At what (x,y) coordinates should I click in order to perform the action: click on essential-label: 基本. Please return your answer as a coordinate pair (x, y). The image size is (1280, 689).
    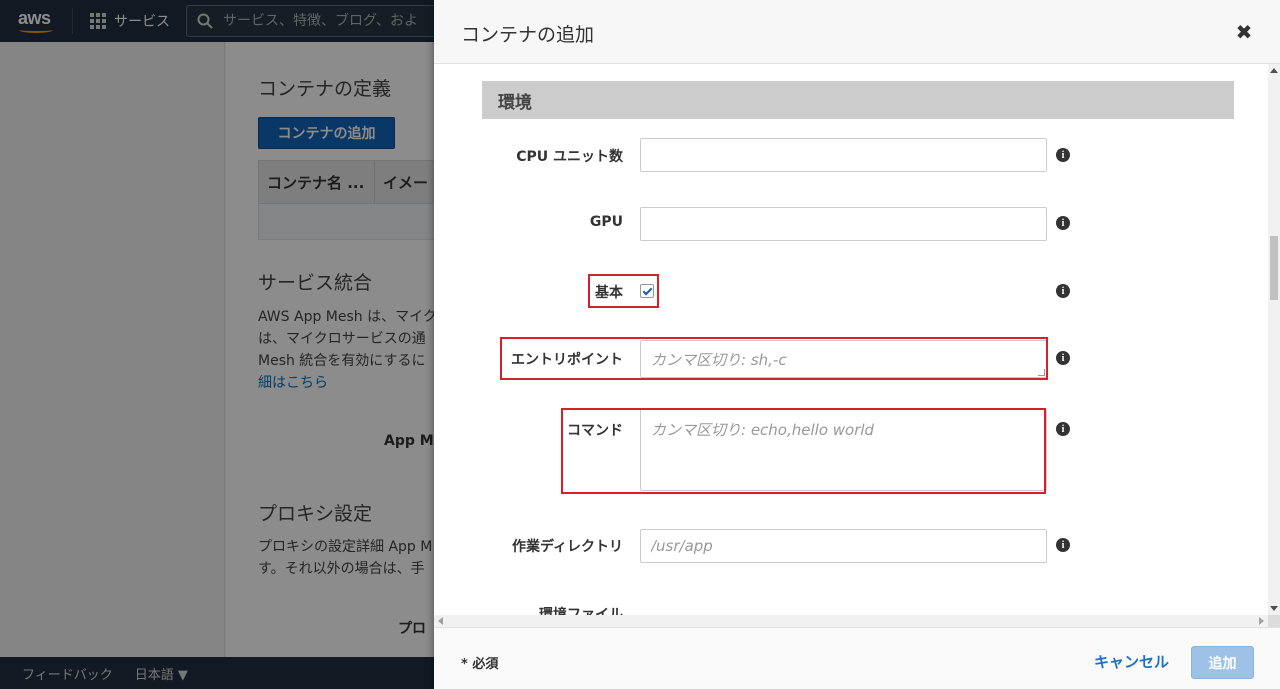
    Looking at the image, I should click on (609, 293).